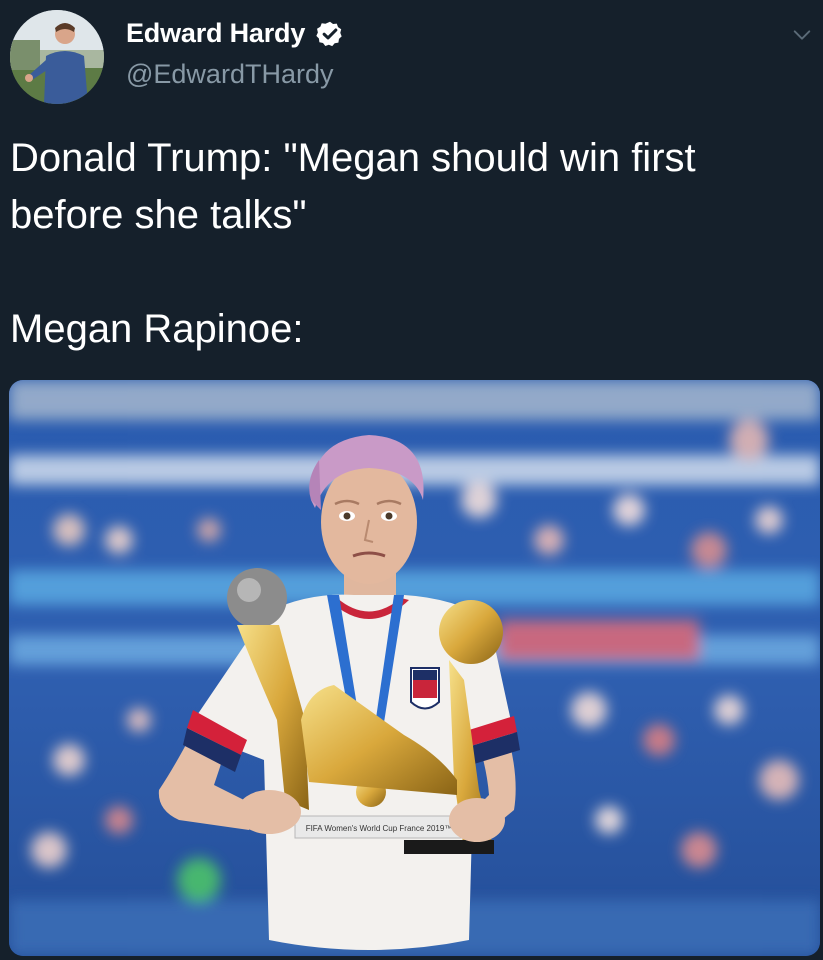 This screenshot has height=960, width=823. I want to click on avatar, so click(57, 57).